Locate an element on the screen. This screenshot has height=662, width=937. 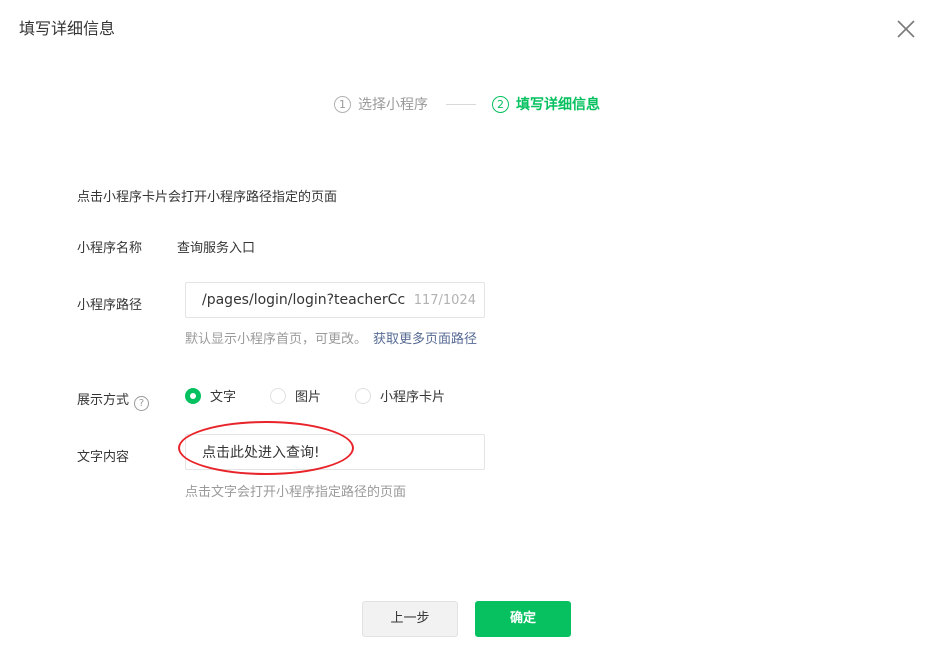
radio-image: 图片 is located at coordinates (295, 395).